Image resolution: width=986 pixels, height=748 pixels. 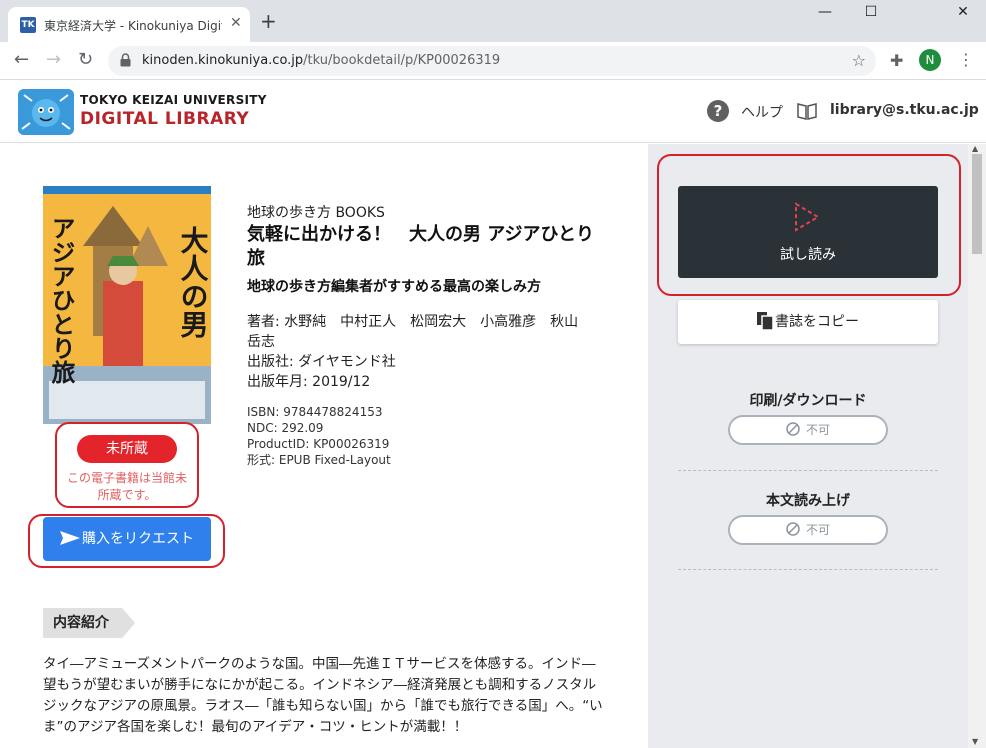 I want to click on book-pubdate: 出版年月: 2019/12, so click(x=309, y=382).